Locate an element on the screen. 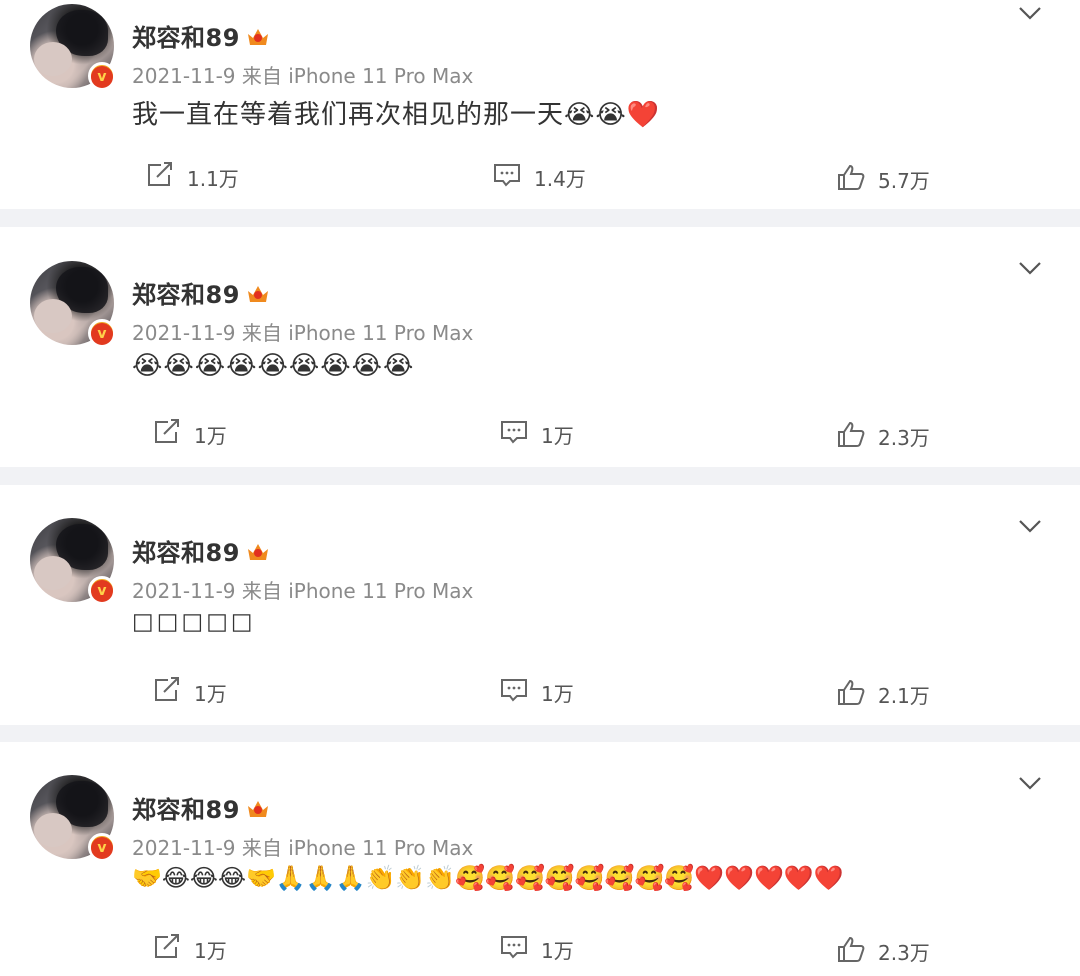 The height and width of the screenshot is (976, 1080). comment-count: 1.4万 is located at coordinates (560, 178).